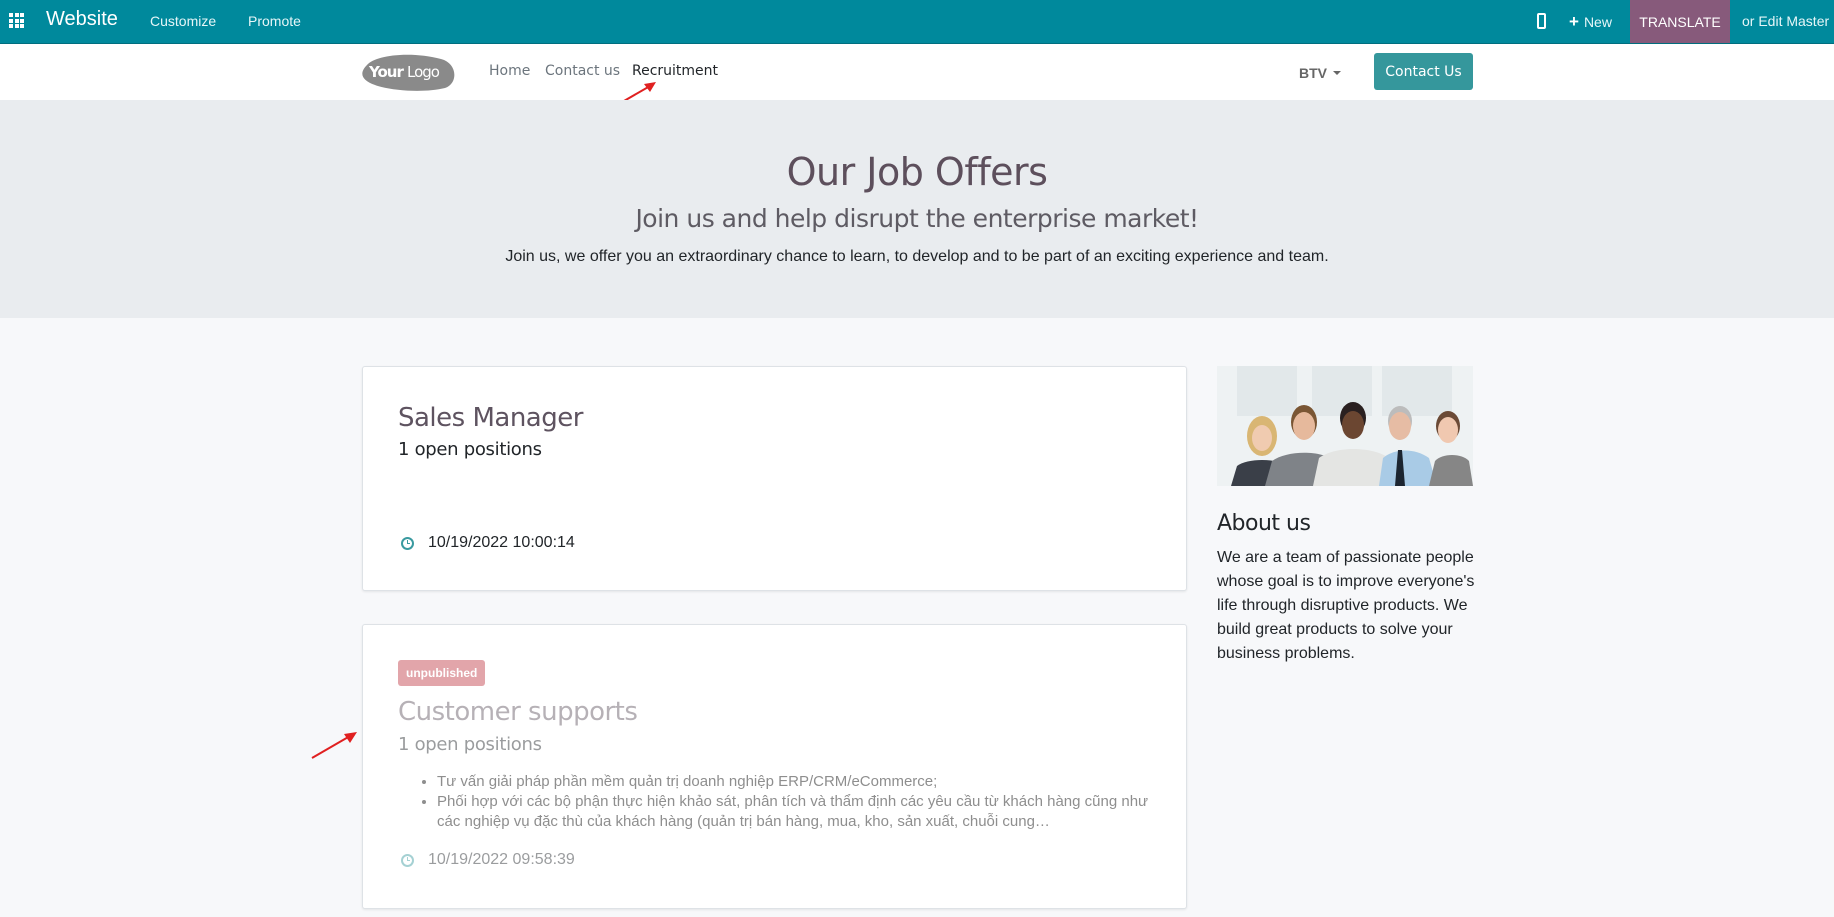 This screenshot has height=917, width=1834. I want to click on translate-button: TRANSLATE, so click(1680, 21).